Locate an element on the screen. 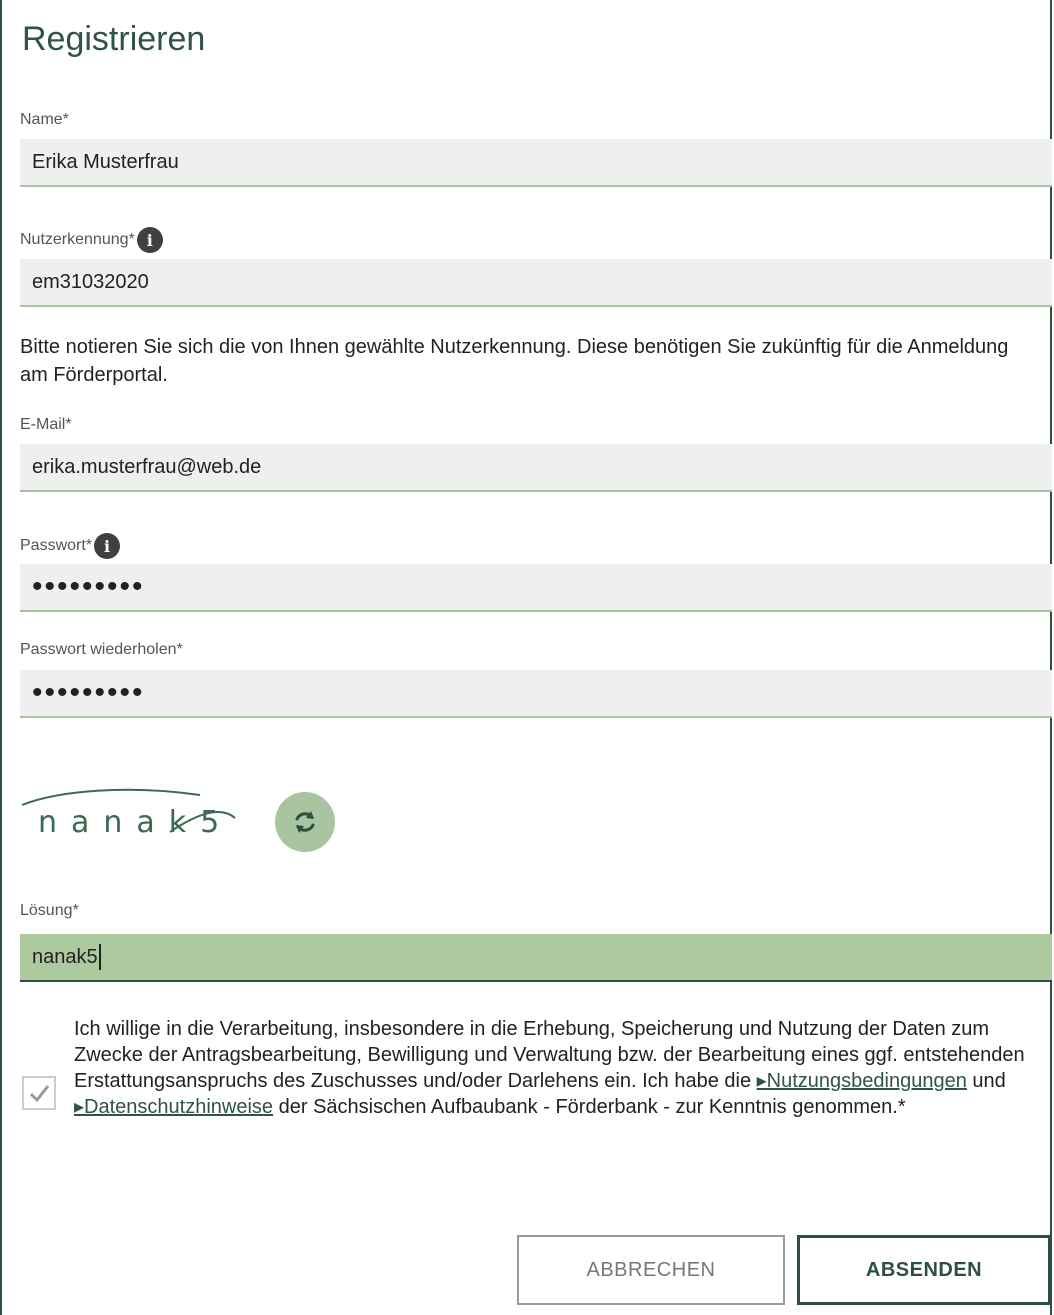 Image resolution: width=1054 pixels, height=1315 pixels. email-input-value: erika.musterfrau@web.de is located at coordinates (147, 466).